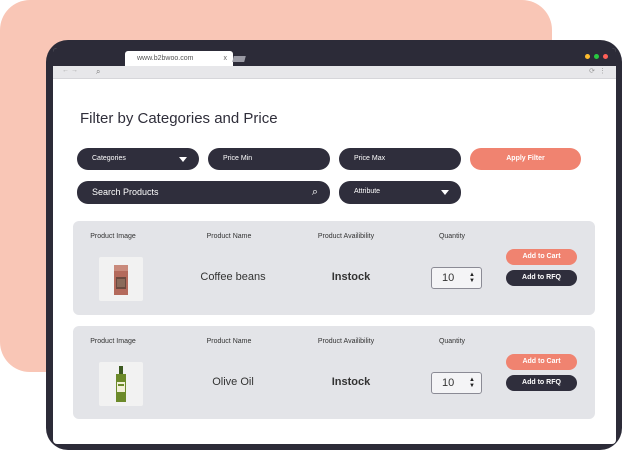 The height and width of the screenshot is (453, 624). What do you see at coordinates (233, 382) in the screenshot?
I see `product-name: Olive Oil` at bounding box center [233, 382].